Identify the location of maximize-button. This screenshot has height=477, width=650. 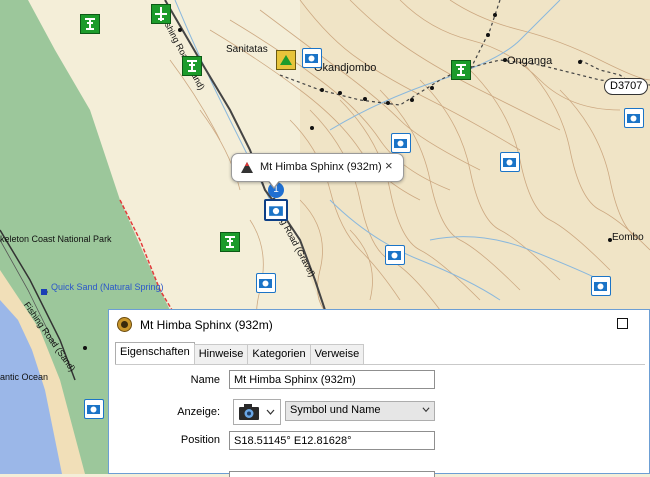
(622, 323).